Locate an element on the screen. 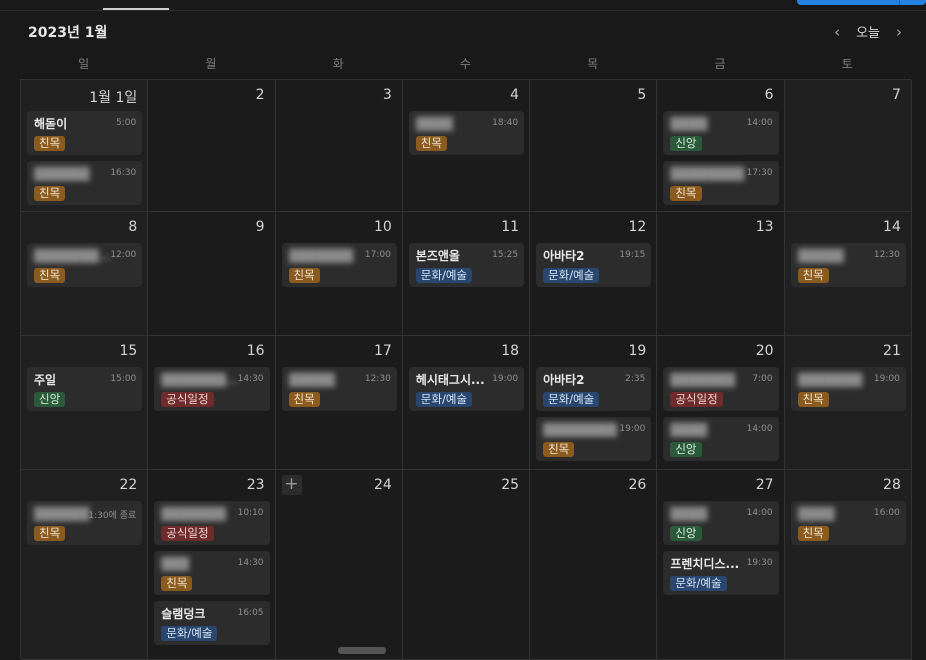 Image resolution: width=926 pixels, height=660 pixels. event-title: 해돋이 is located at coordinates (51, 124).